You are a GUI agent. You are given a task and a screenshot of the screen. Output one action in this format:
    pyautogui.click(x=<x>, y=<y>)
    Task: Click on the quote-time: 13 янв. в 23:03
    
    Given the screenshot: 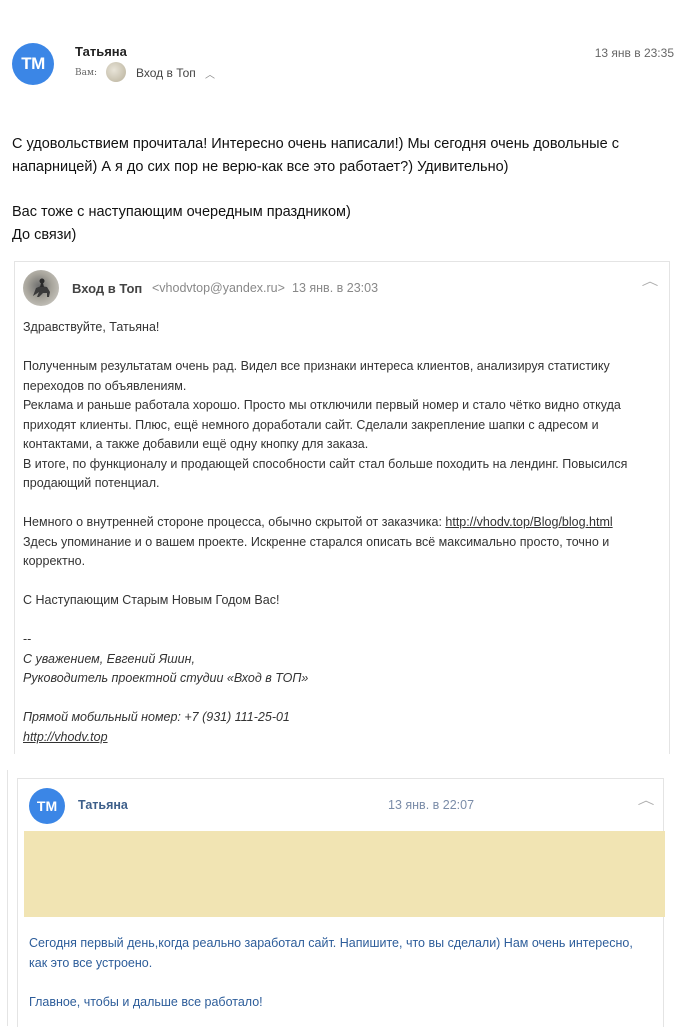 What is the action you would take?
    pyautogui.click(x=335, y=288)
    